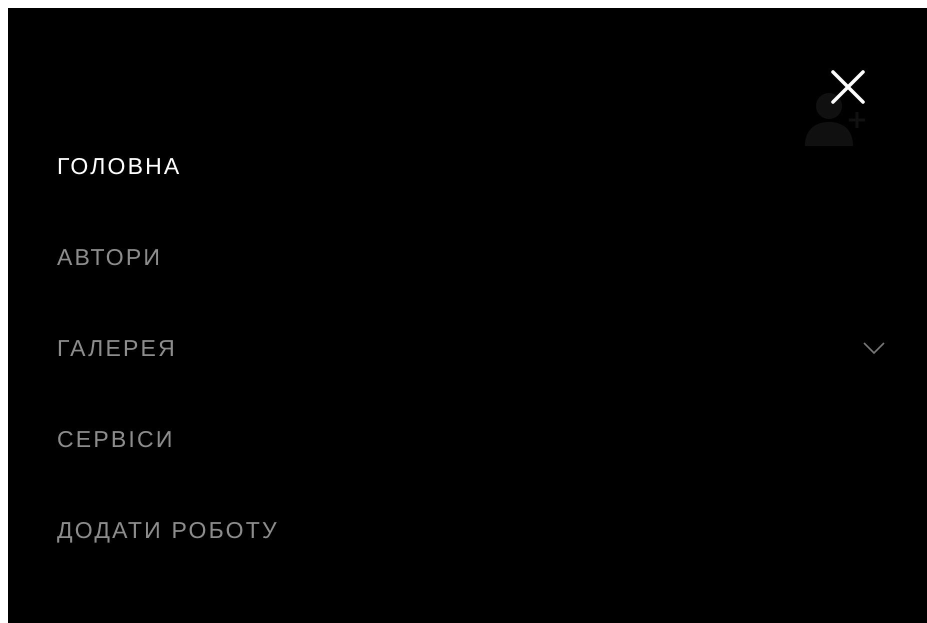  I want to click on menu-item: ДОДАТИ РОБОТУ, so click(168, 529).